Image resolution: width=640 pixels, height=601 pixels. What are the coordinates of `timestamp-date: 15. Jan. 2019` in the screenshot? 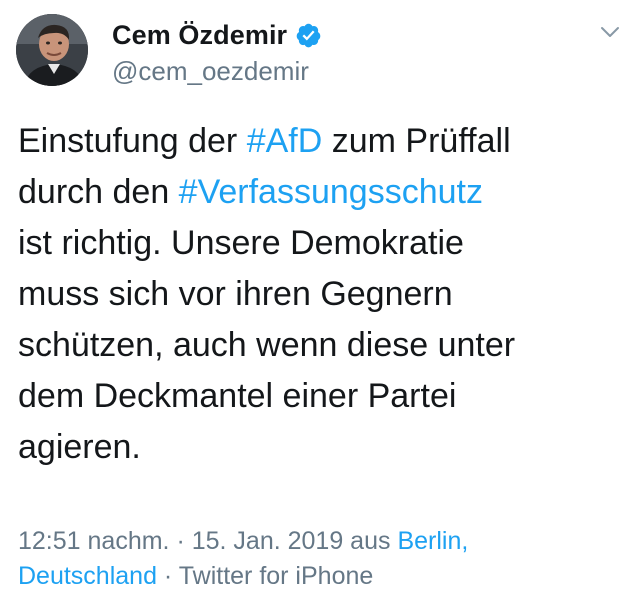 It's located at (268, 541).